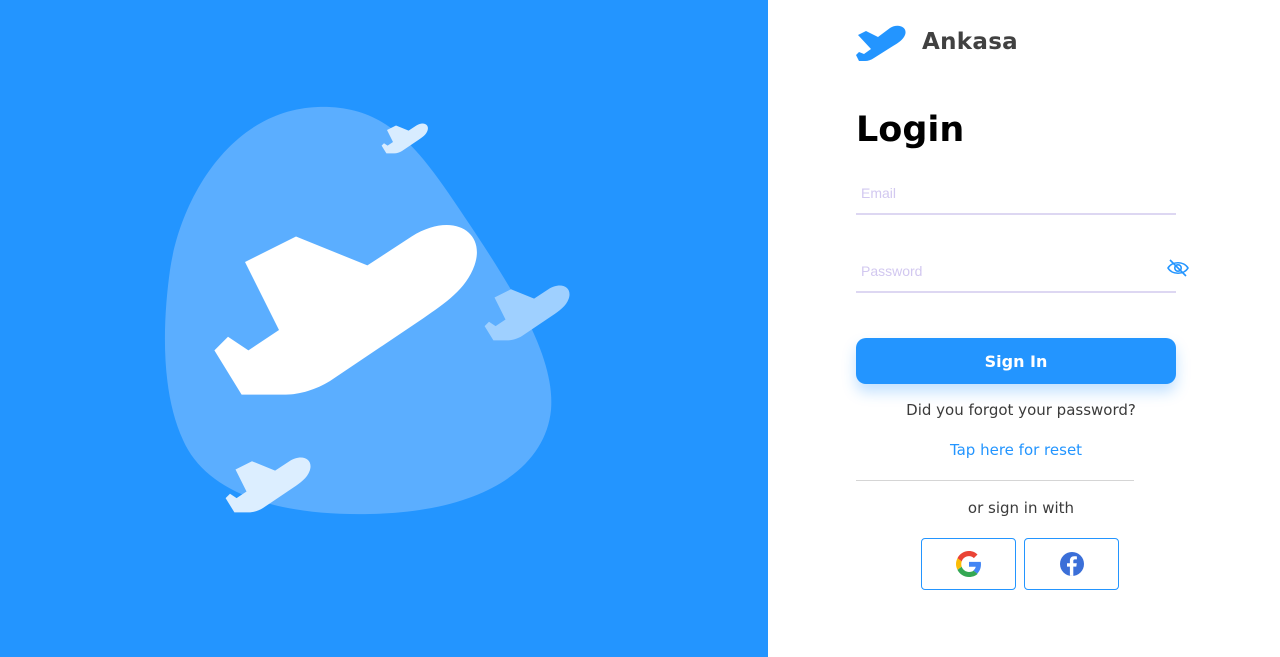 The image size is (1280, 657). Describe the element at coordinates (995, 480) in the screenshot. I see `divider` at that location.